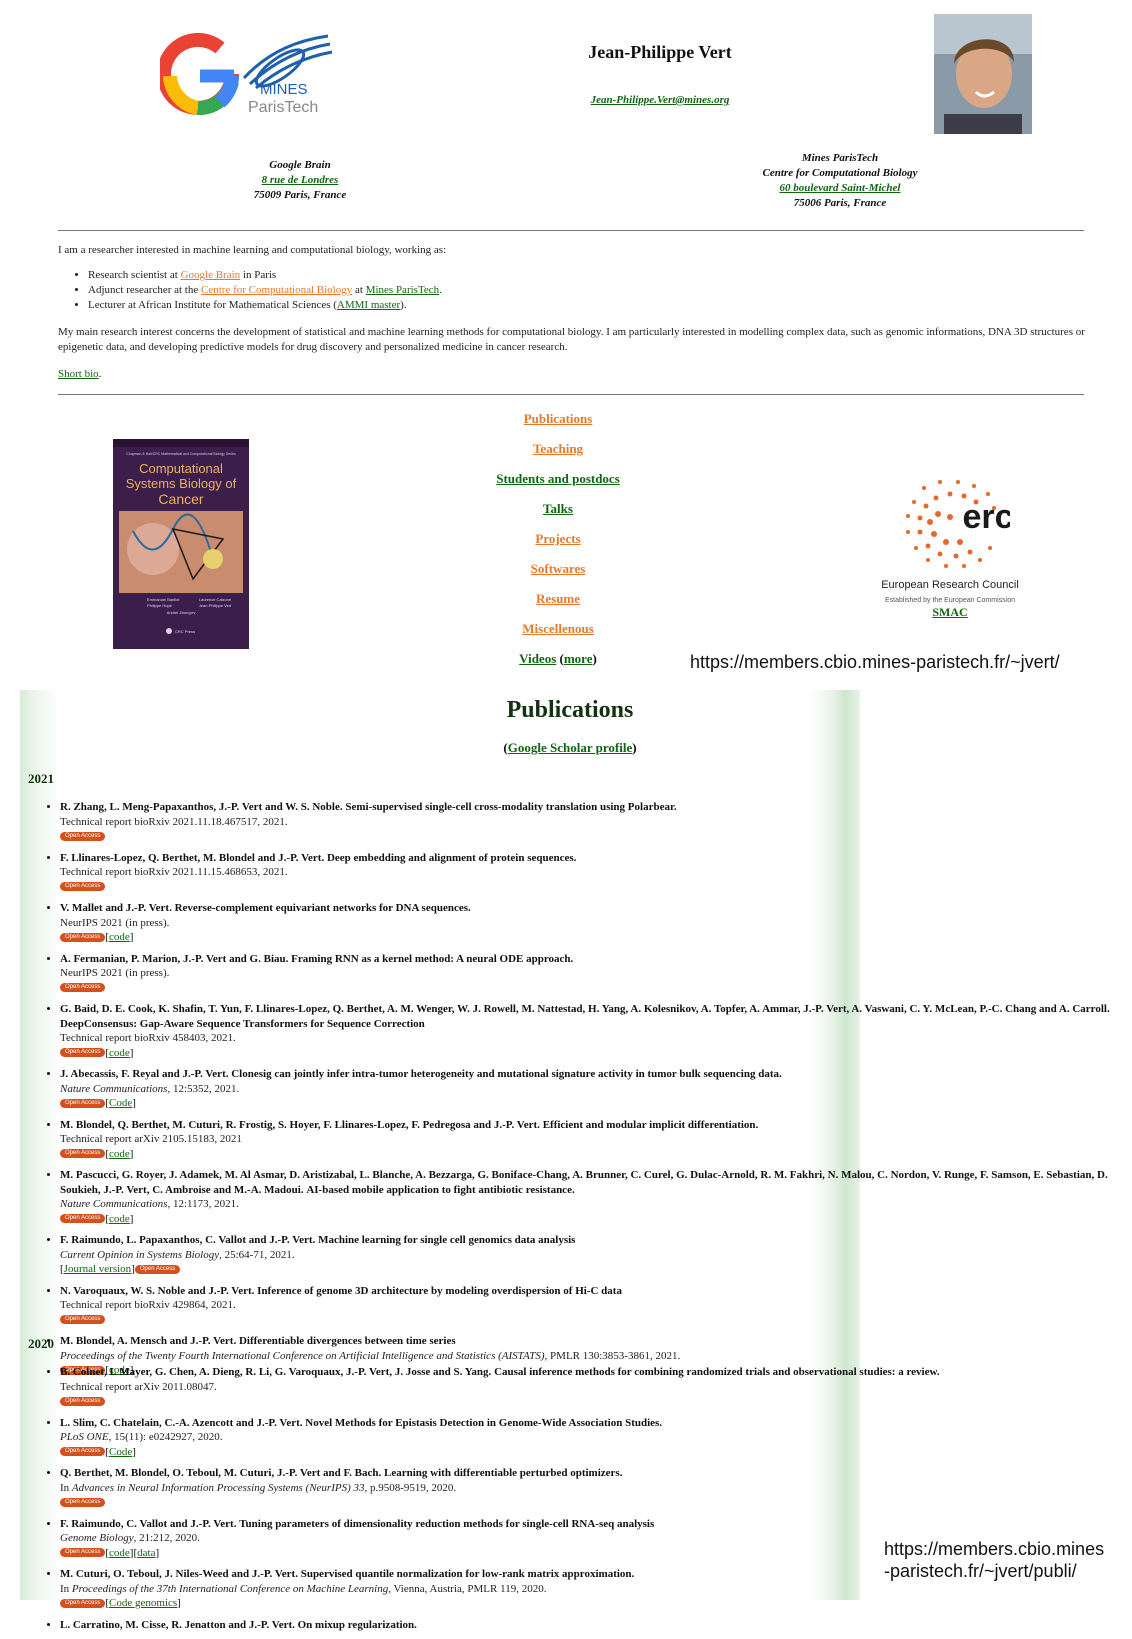 The width and height of the screenshot is (1132, 1639). What do you see at coordinates (163, 599) in the screenshot?
I see `book-author: Emmanuel Barillot` at bounding box center [163, 599].